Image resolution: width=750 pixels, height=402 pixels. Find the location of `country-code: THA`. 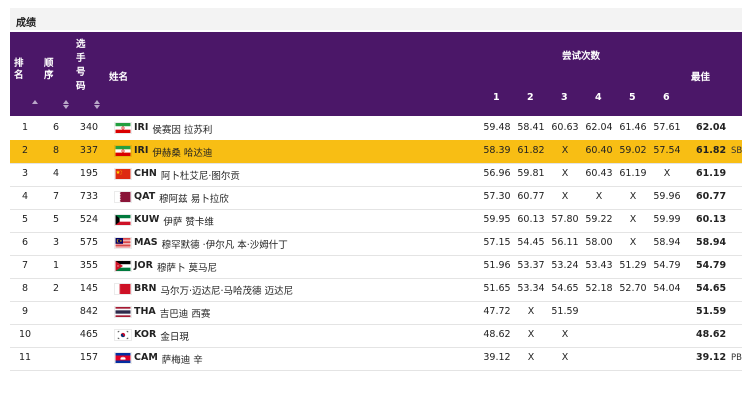

country-code: THA is located at coordinates (145, 311).